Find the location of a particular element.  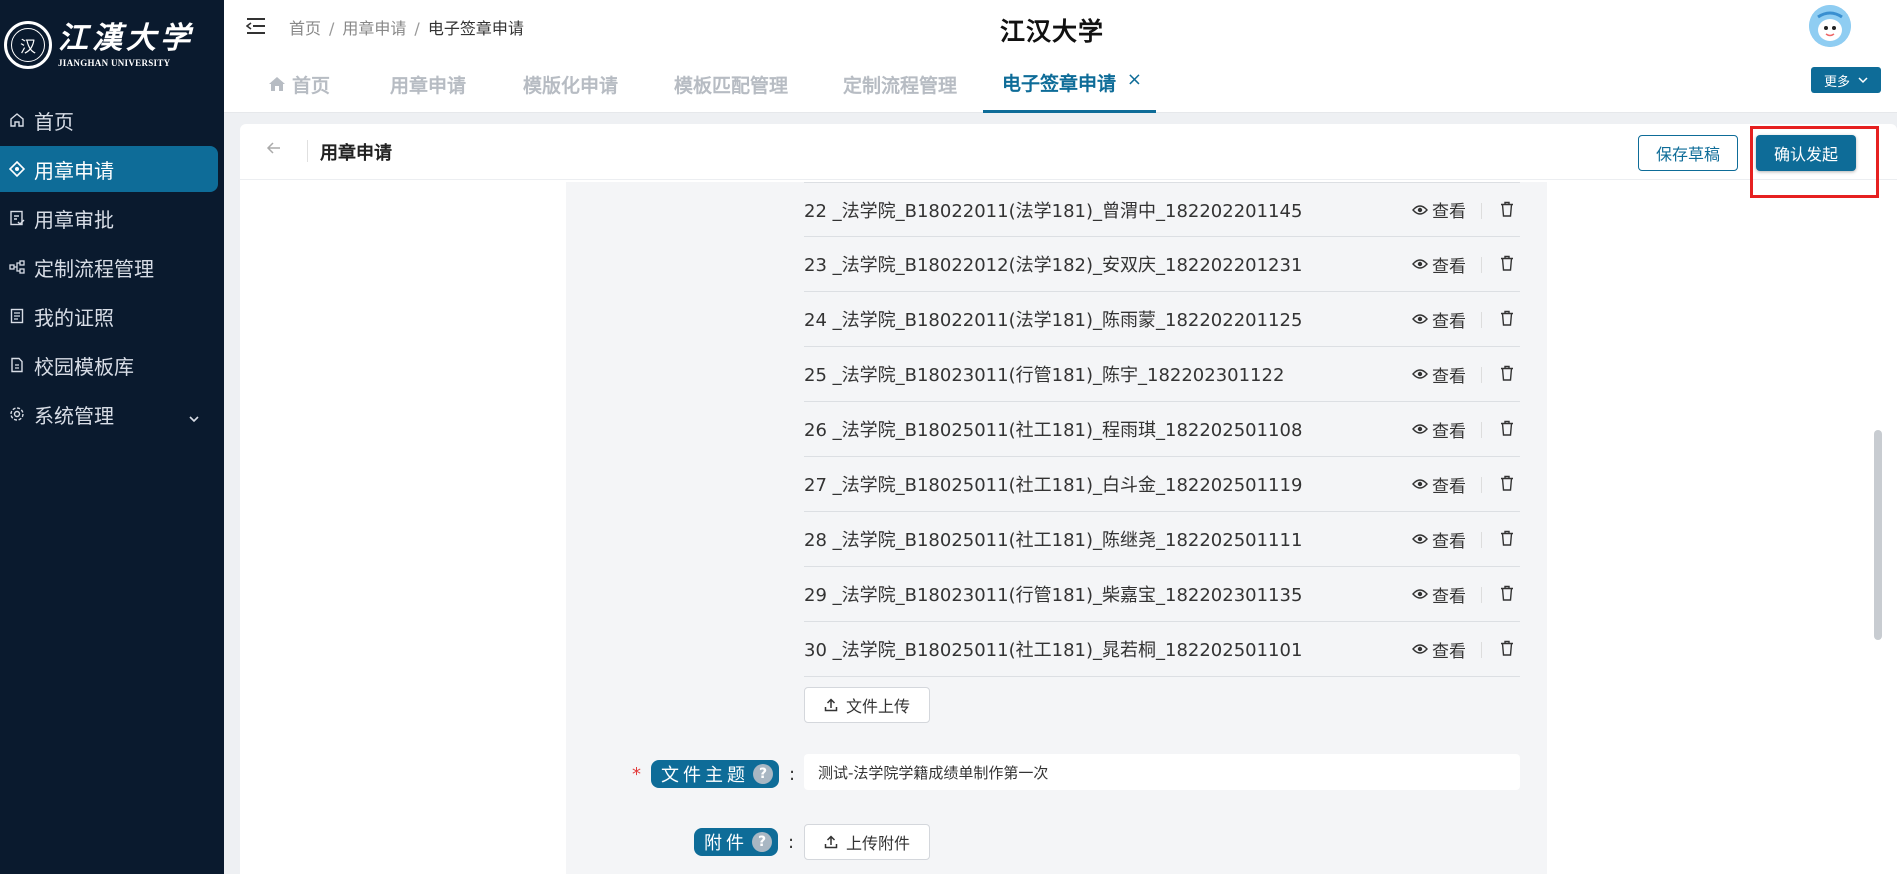

sidebar-item-label: 用章审批 is located at coordinates (74, 219).